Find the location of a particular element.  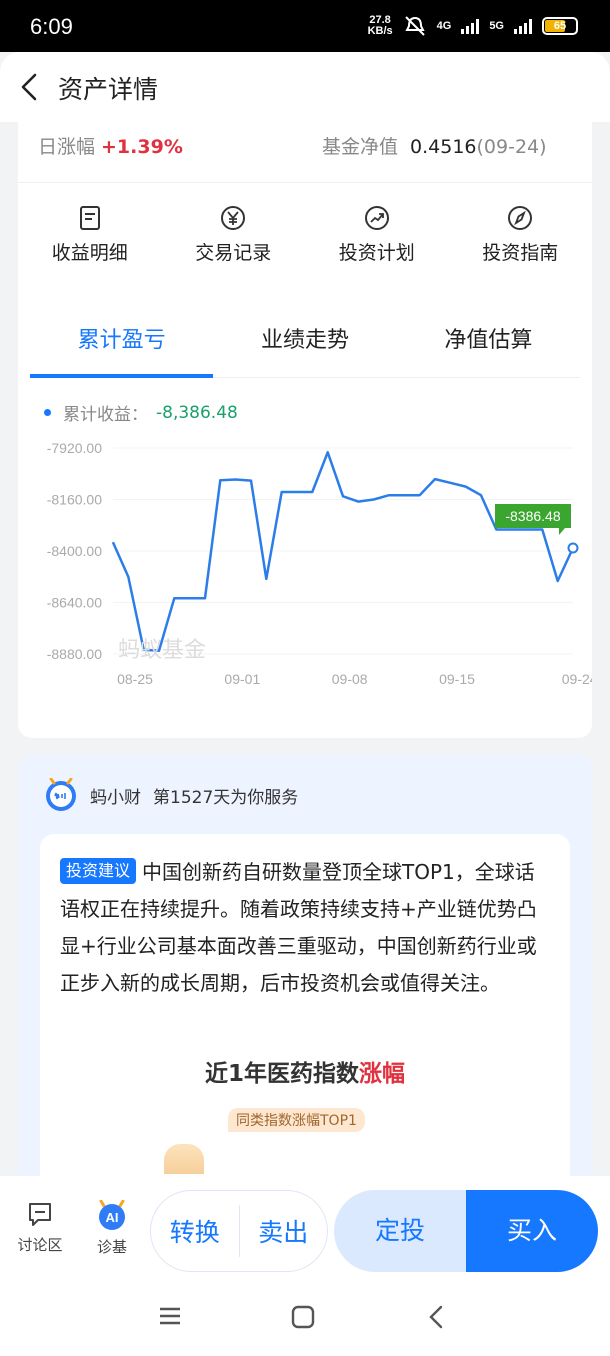

system-back-icon is located at coordinates (436, 1317).